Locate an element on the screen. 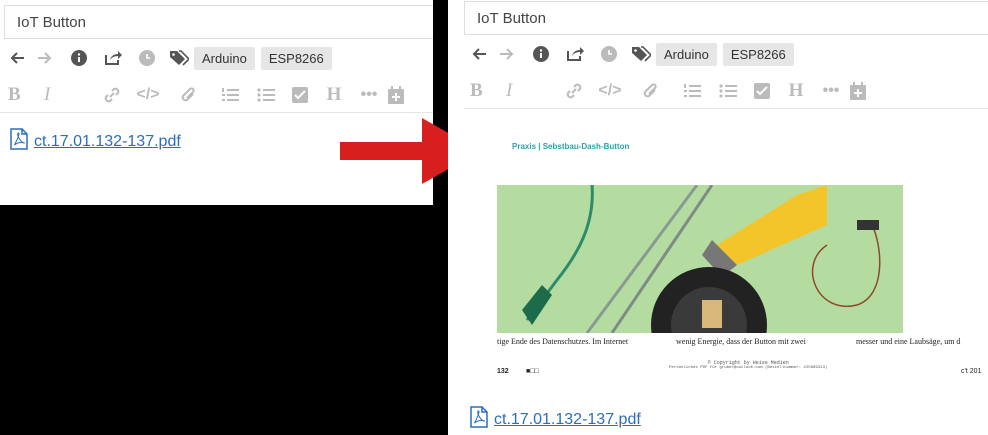 This screenshot has height=435, width=988. pdf-text-column-2: wenig Energie, dass der Button mit zwei is located at coordinates (741, 341).